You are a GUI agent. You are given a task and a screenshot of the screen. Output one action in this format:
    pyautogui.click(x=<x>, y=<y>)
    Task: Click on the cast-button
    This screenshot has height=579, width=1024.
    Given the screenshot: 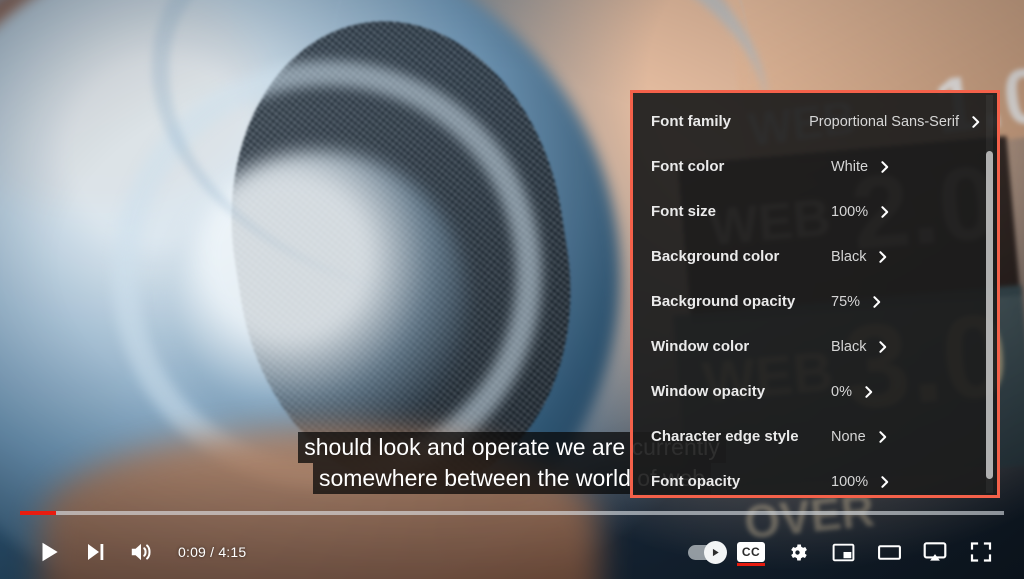 What is the action you would take?
    pyautogui.click(x=935, y=552)
    